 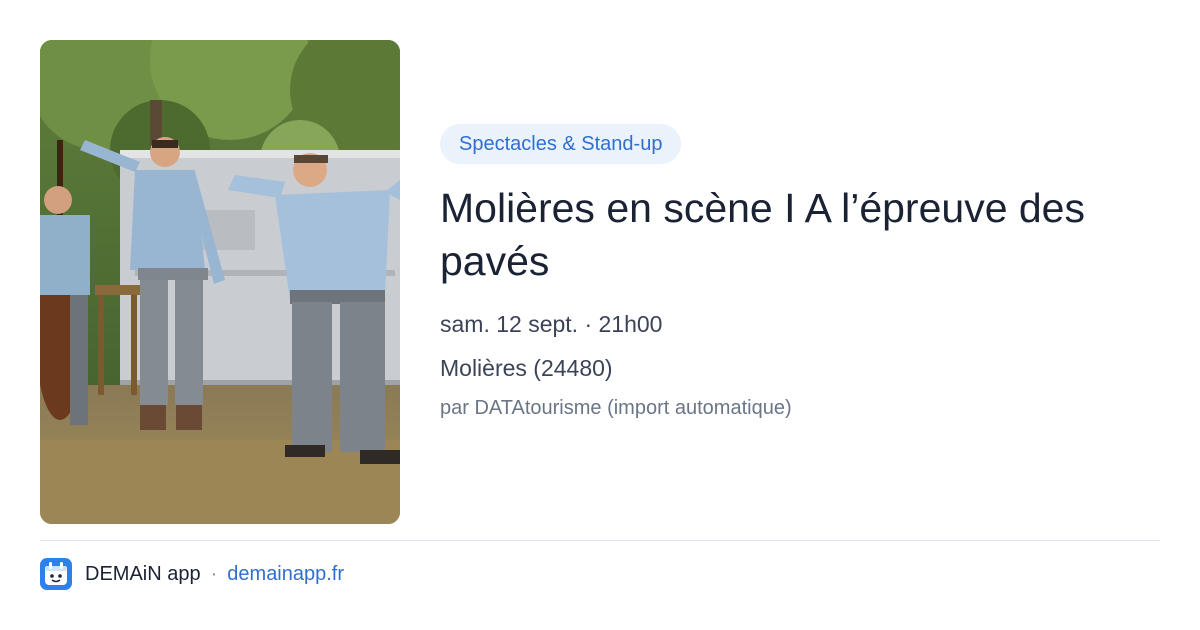 What do you see at coordinates (551, 324) in the screenshot?
I see `event-date: sam. 12 sept. · 21h00` at bounding box center [551, 324].